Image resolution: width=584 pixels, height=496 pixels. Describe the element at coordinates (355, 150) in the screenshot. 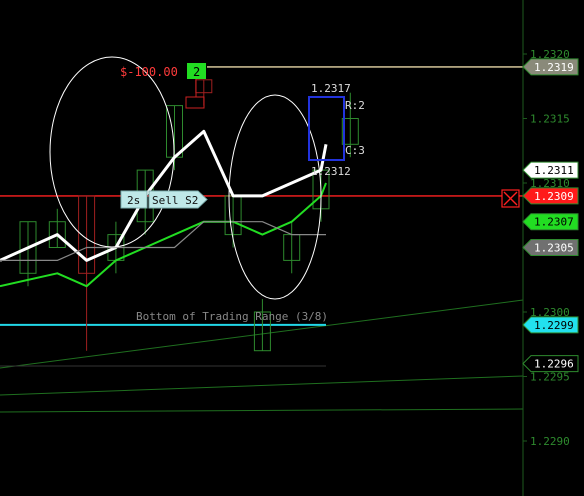

I see `range-c-label: C:3` at that location.